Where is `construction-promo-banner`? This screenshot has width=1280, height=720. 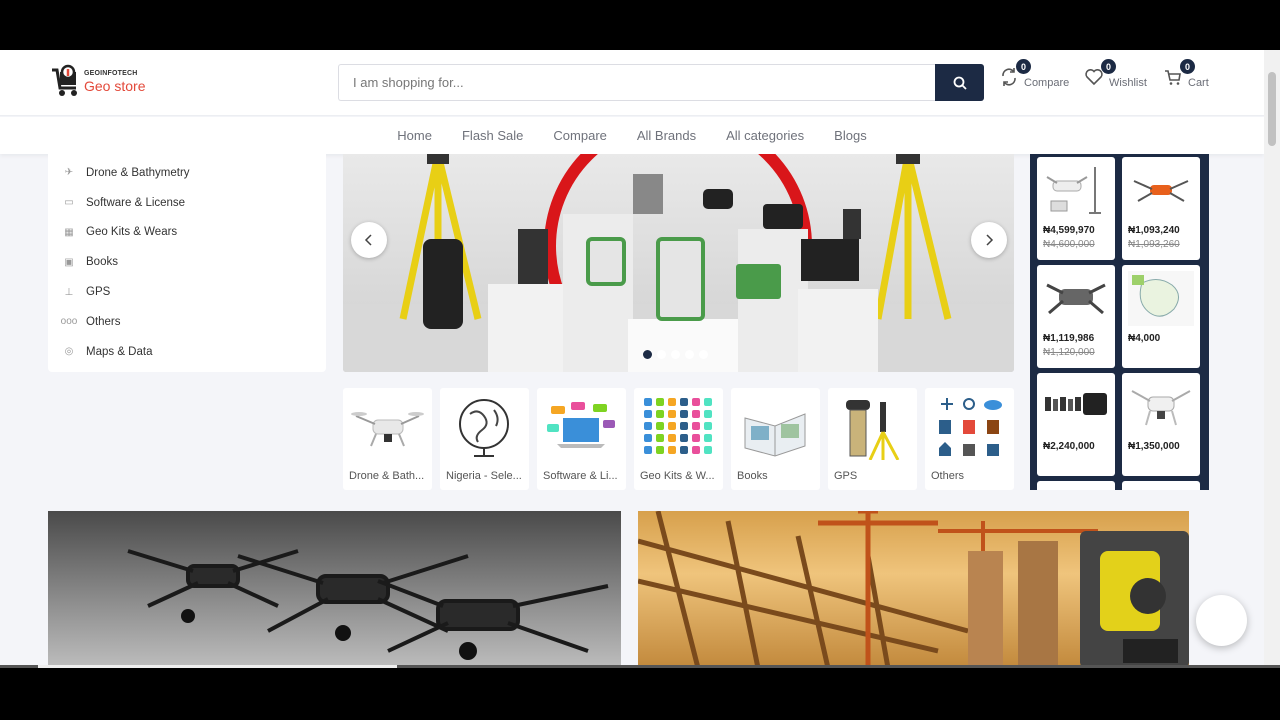 construction-promo-banner is located at coordinates (913, 589).